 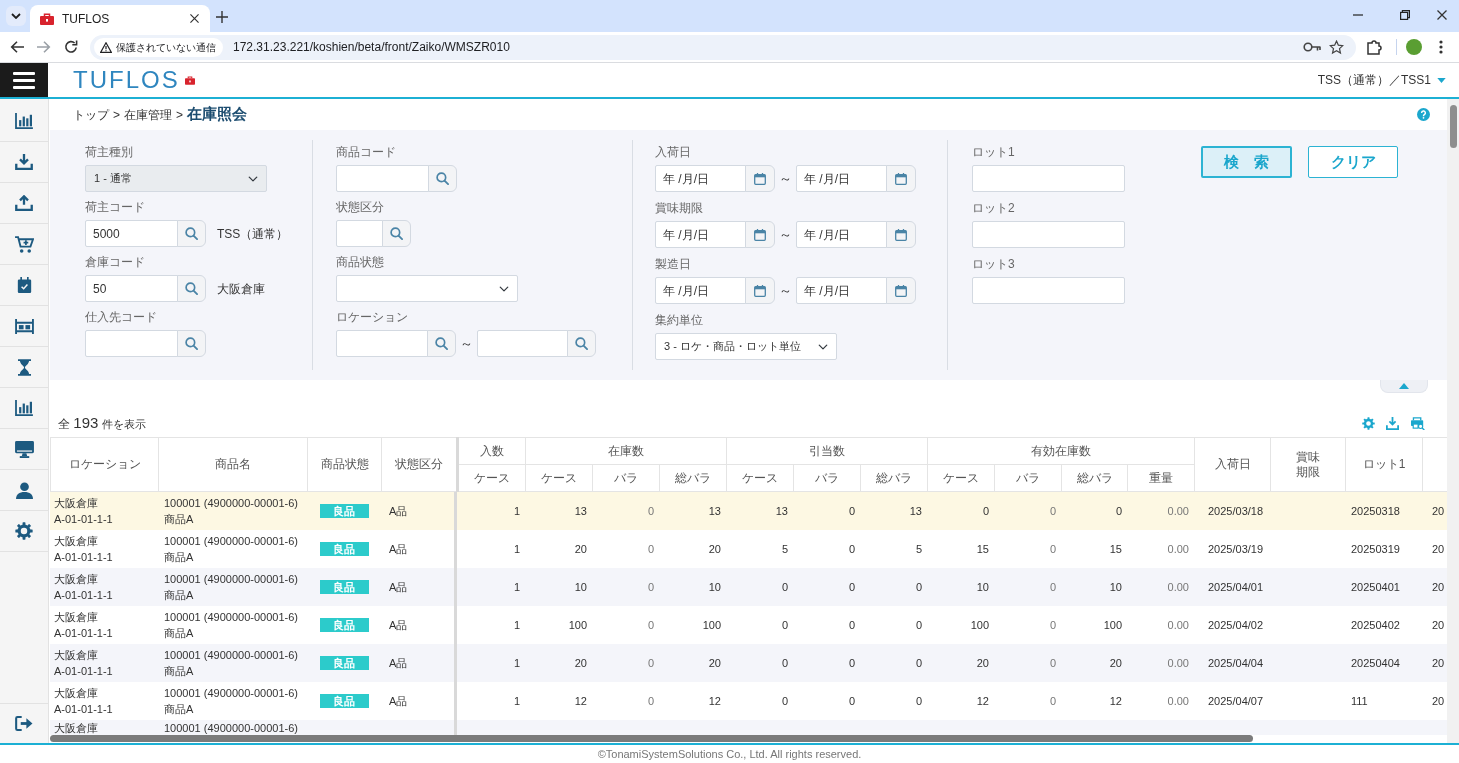 What do you see at coordinates (580, 701) in the screenshot?
I see `case-count: 12` at bounding box center [580, 701].